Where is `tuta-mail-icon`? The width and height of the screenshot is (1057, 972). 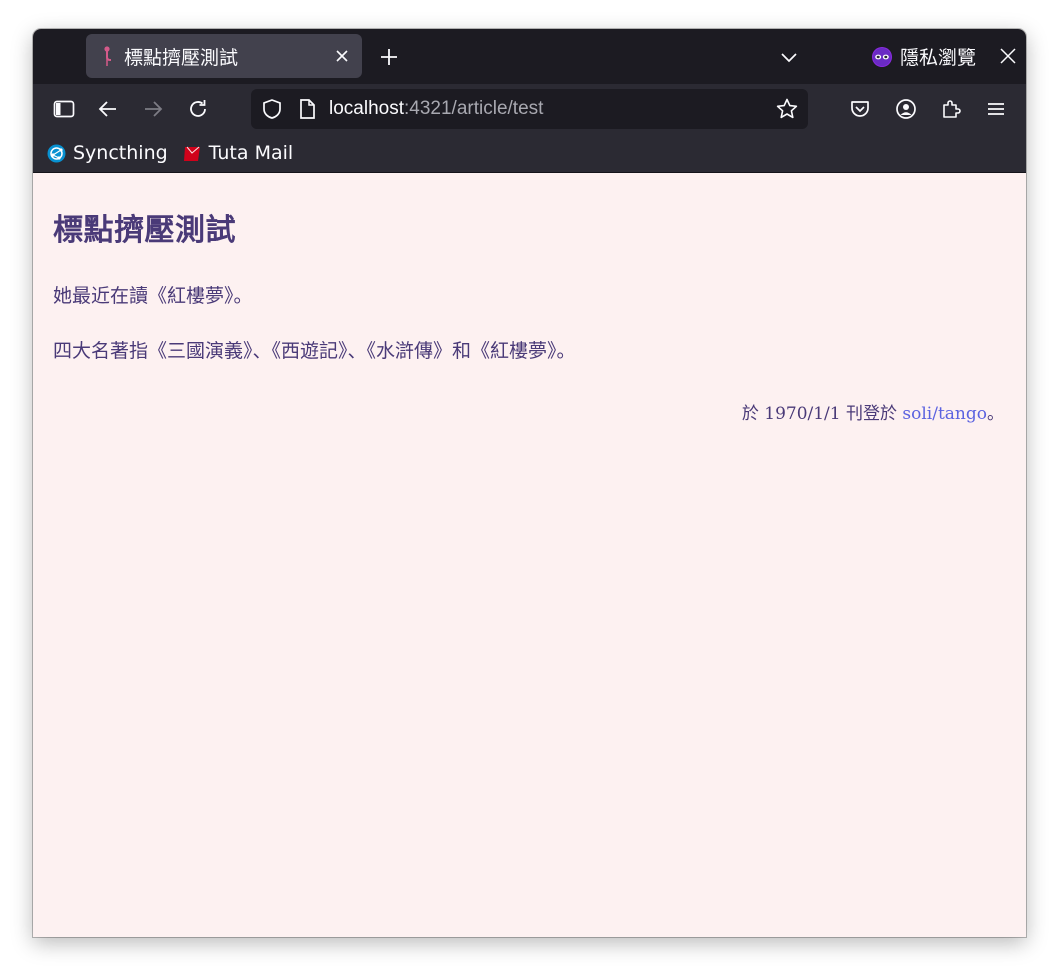
tuta-mail-icon is located at coordinates (191, 153).